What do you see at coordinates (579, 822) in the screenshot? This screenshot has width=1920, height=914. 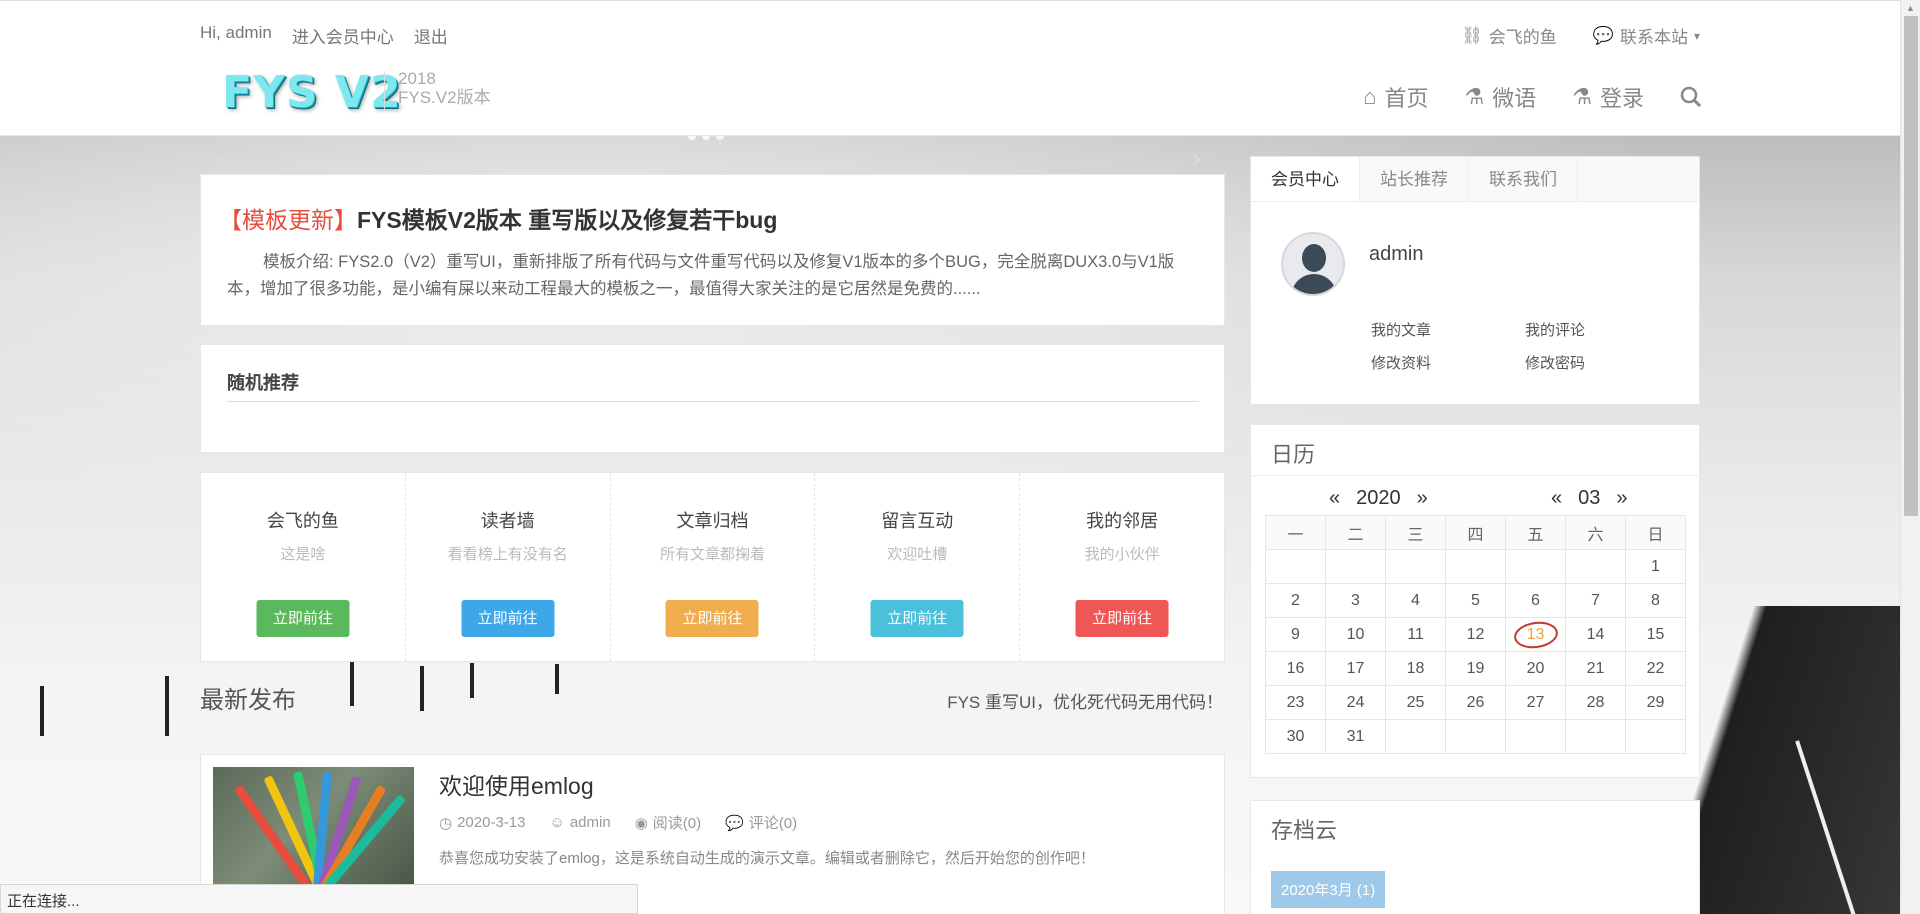 I see `post-author: ☺ admin` at bounding box center [579, 822].